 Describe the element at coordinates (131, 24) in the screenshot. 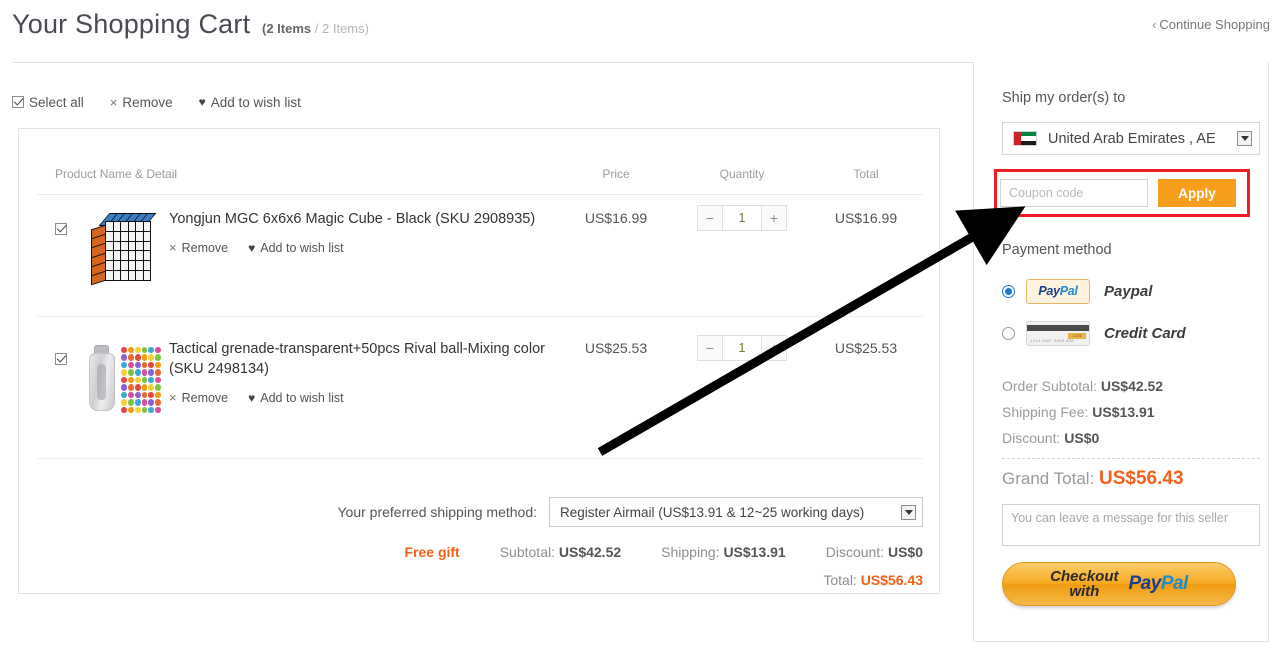

I see `page-title: Your Shopping Cart` at that location.